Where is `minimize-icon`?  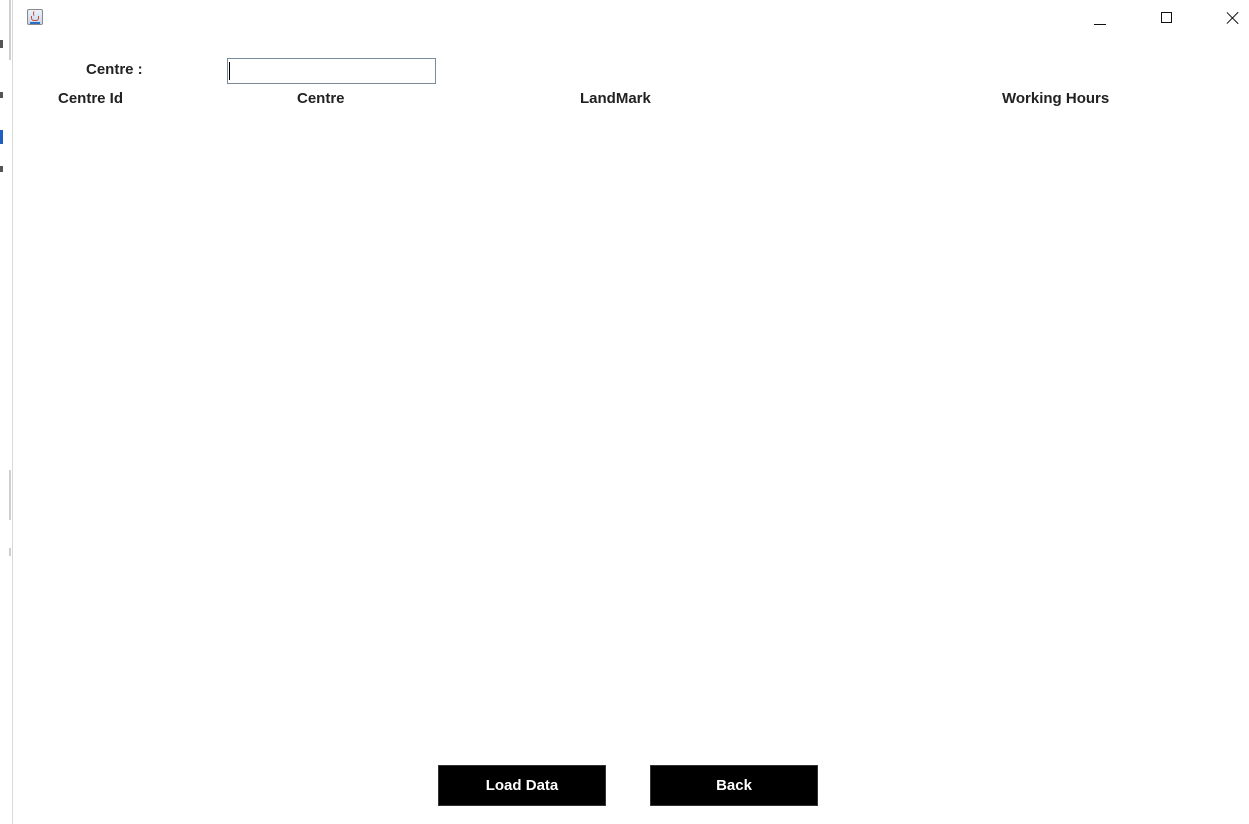
minimize-icon is located at coordinates (1100, 24).